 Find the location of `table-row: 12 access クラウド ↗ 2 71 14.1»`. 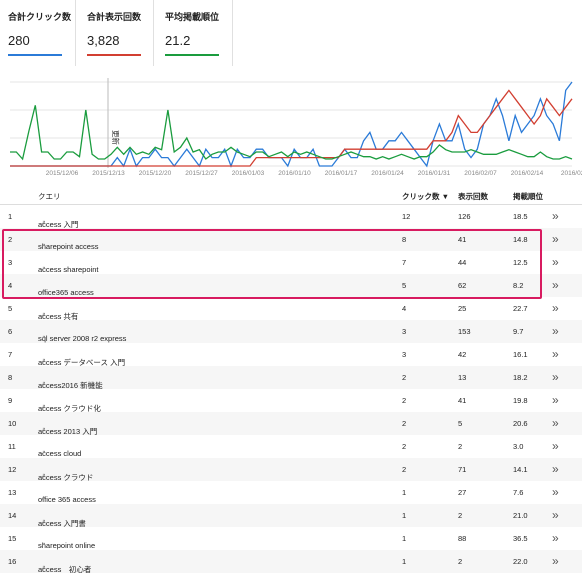

table-row: 12 access クラウド ↗ 2 71 14.1» is located at coordinates (291, 470).